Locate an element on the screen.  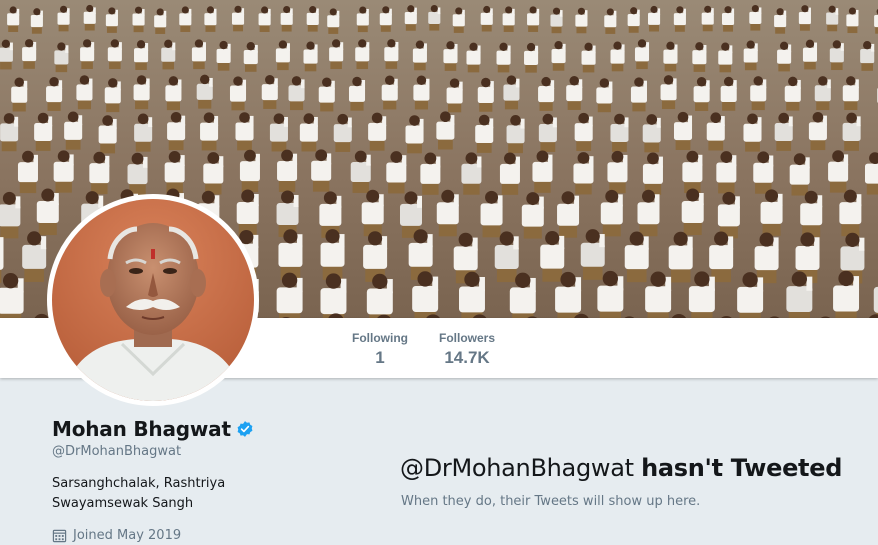
followers-stat: Followers 14.7K is located at coordinates (467, 350).